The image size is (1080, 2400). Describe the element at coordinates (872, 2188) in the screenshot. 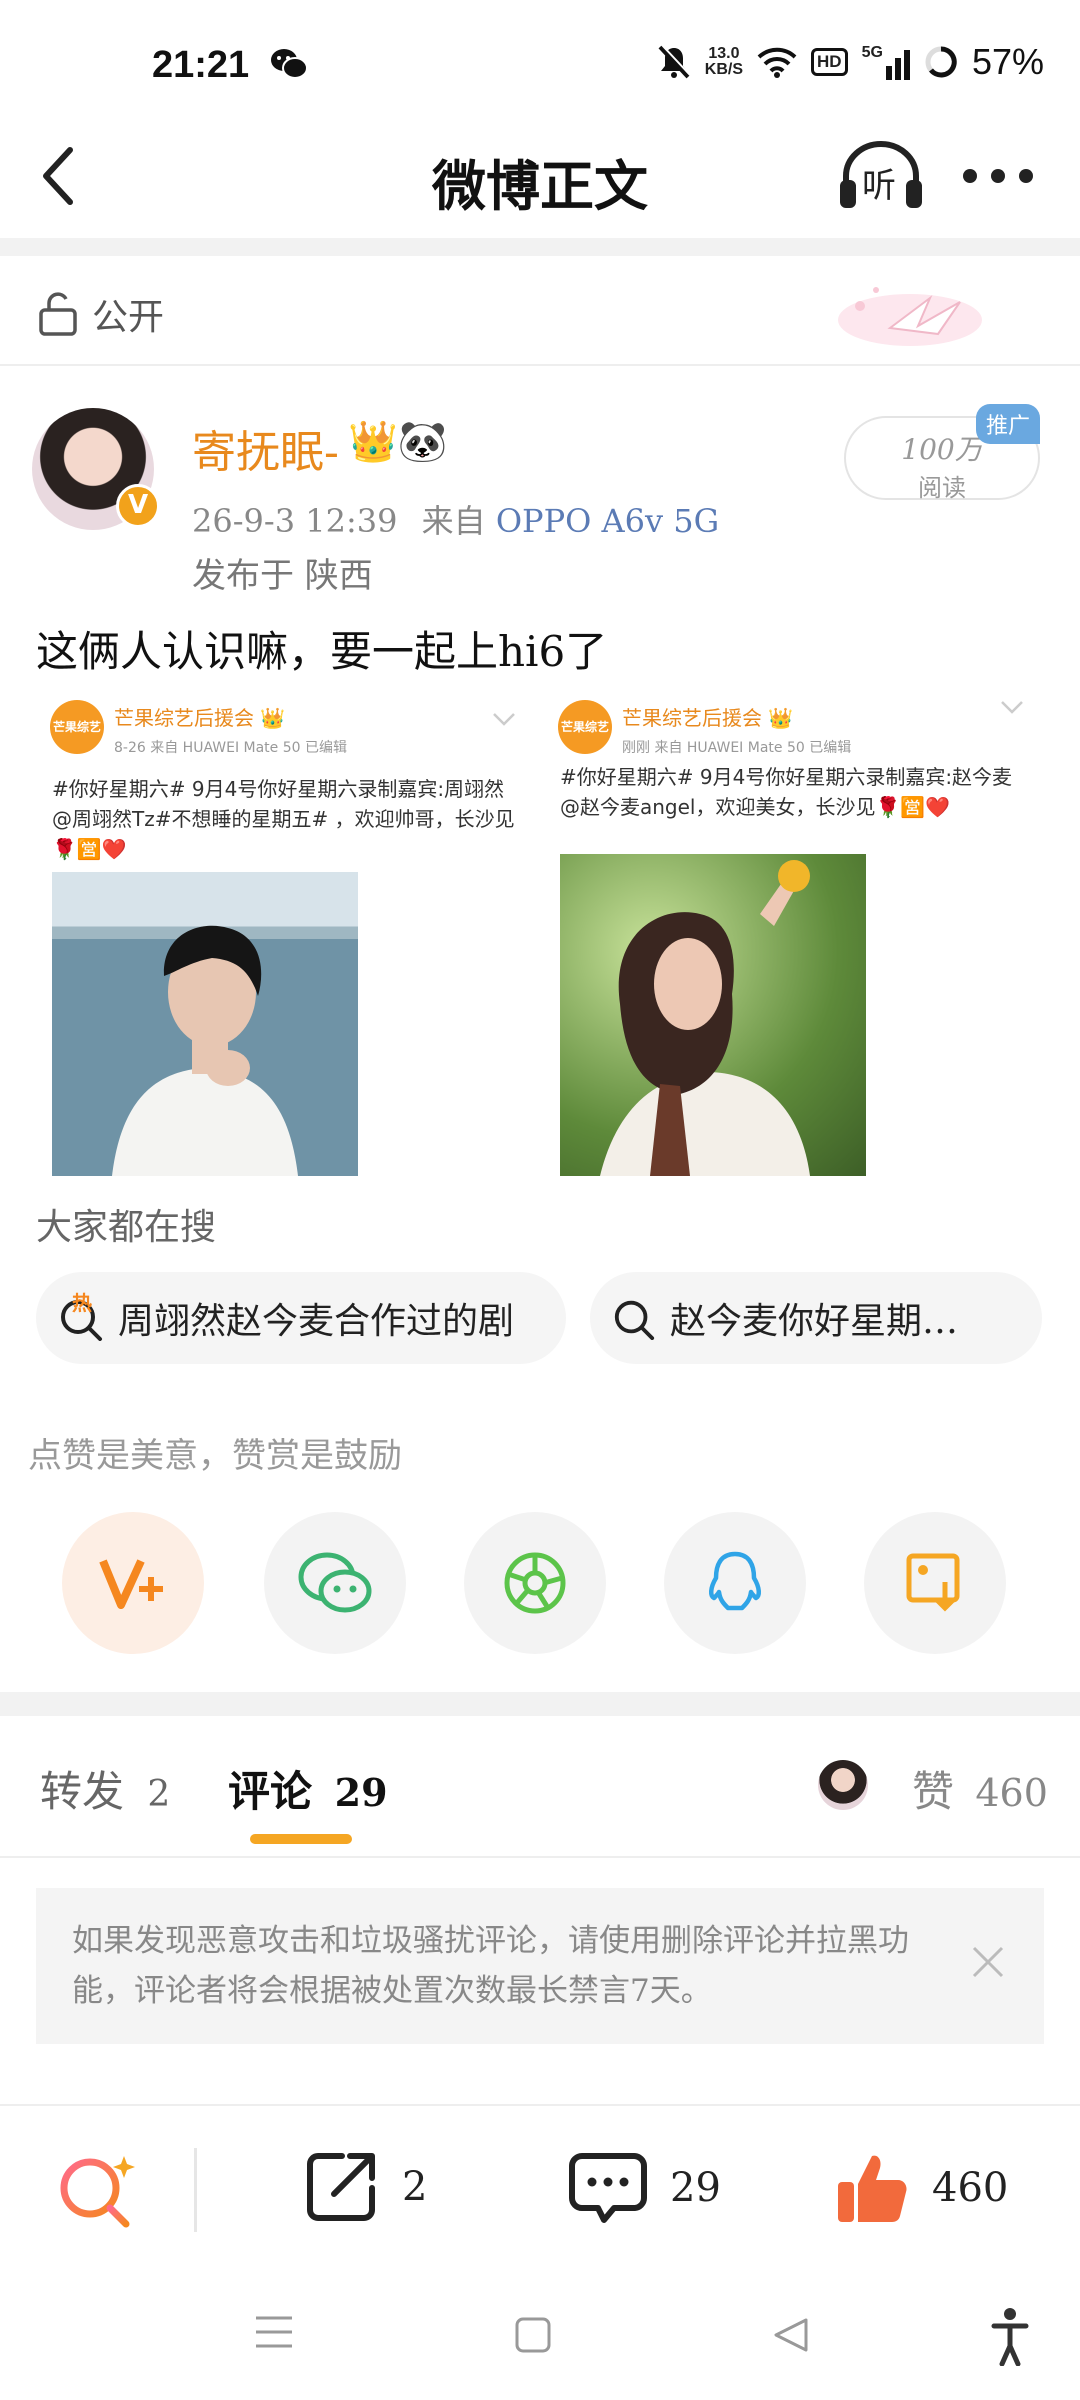

I see `thumbs-up-icon` at that location.